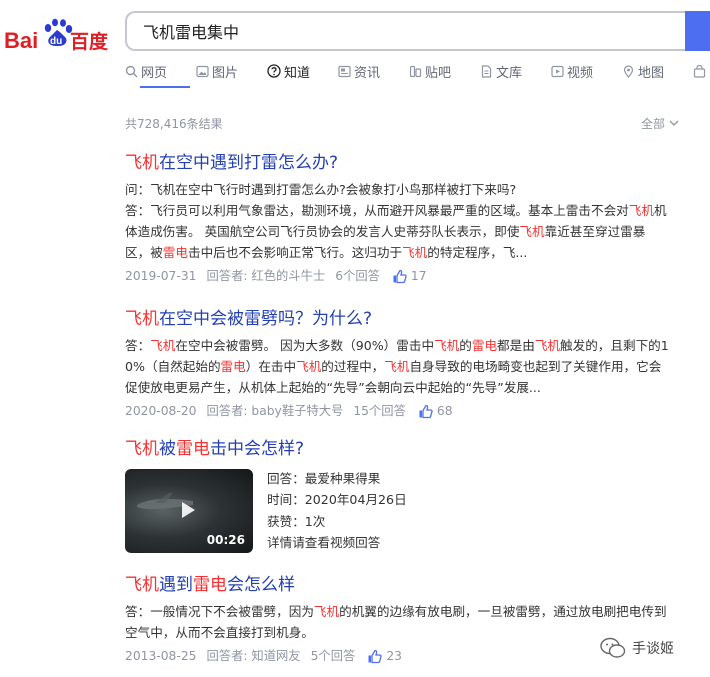 Image resolution: width=710 pixels, height=677 pixels. Describe the element at coordinates (435, 411) in the screenshot. I see `like-button: 68` at that location.